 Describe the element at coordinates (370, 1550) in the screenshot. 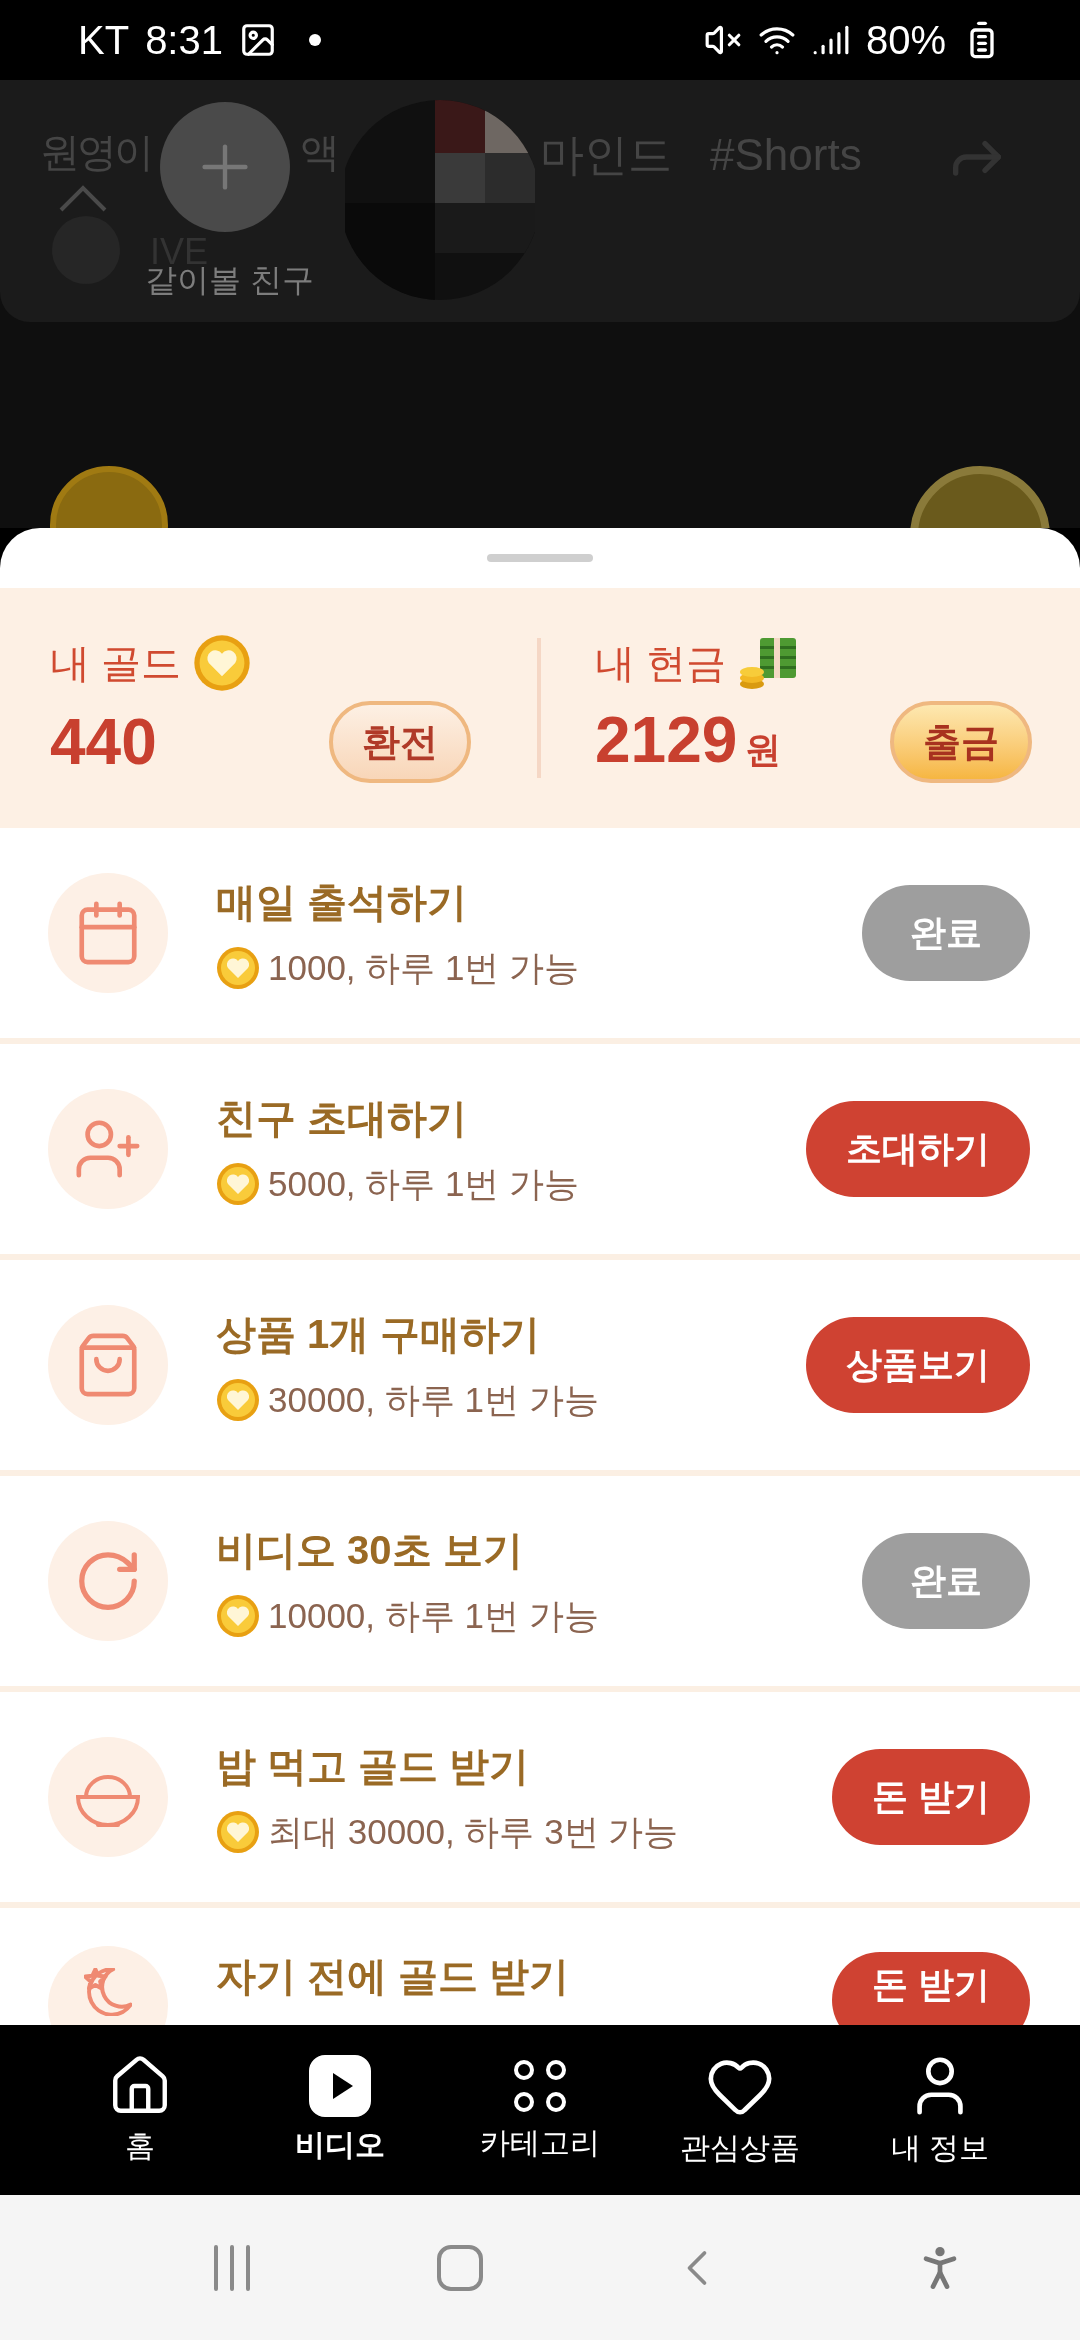

I see `task-title: 비디오 30초 보기` at that location.